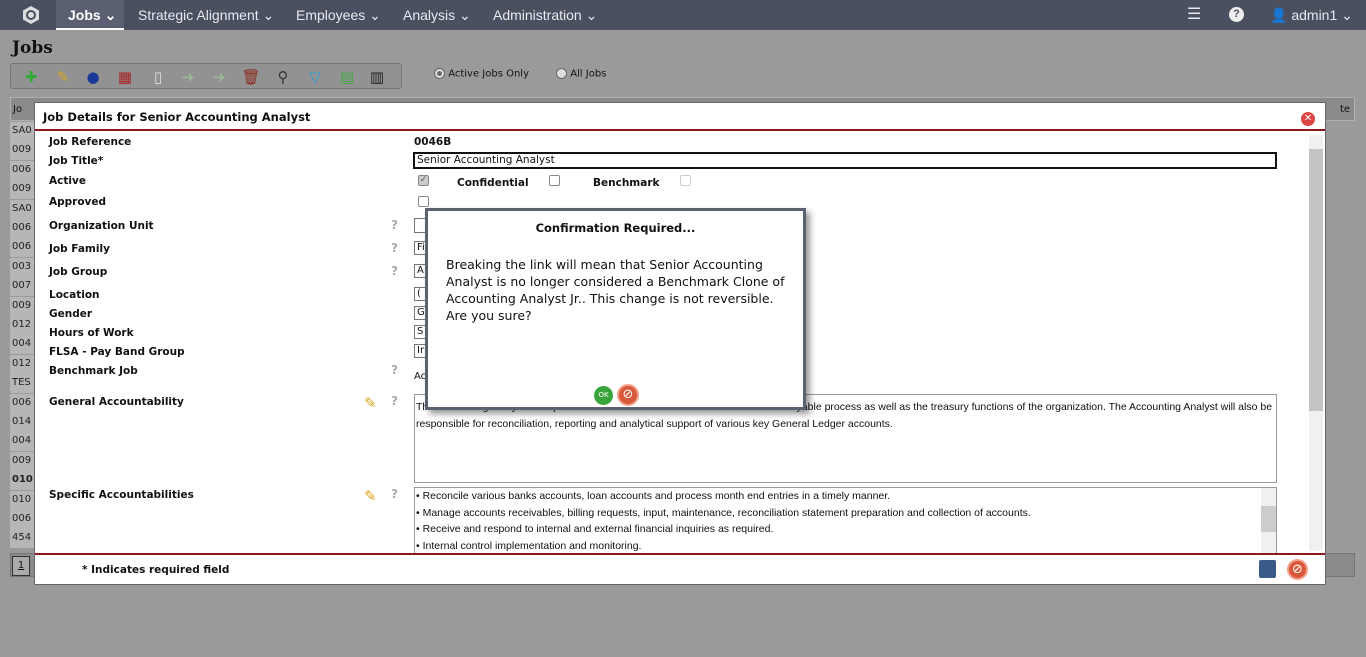 Image resolution: width=1366 pixels, height=657 pixels. What do you see at coordinates (439, 73) in the screenshot?
I see `radio-selected-icon` at bounding box center [439, 73].